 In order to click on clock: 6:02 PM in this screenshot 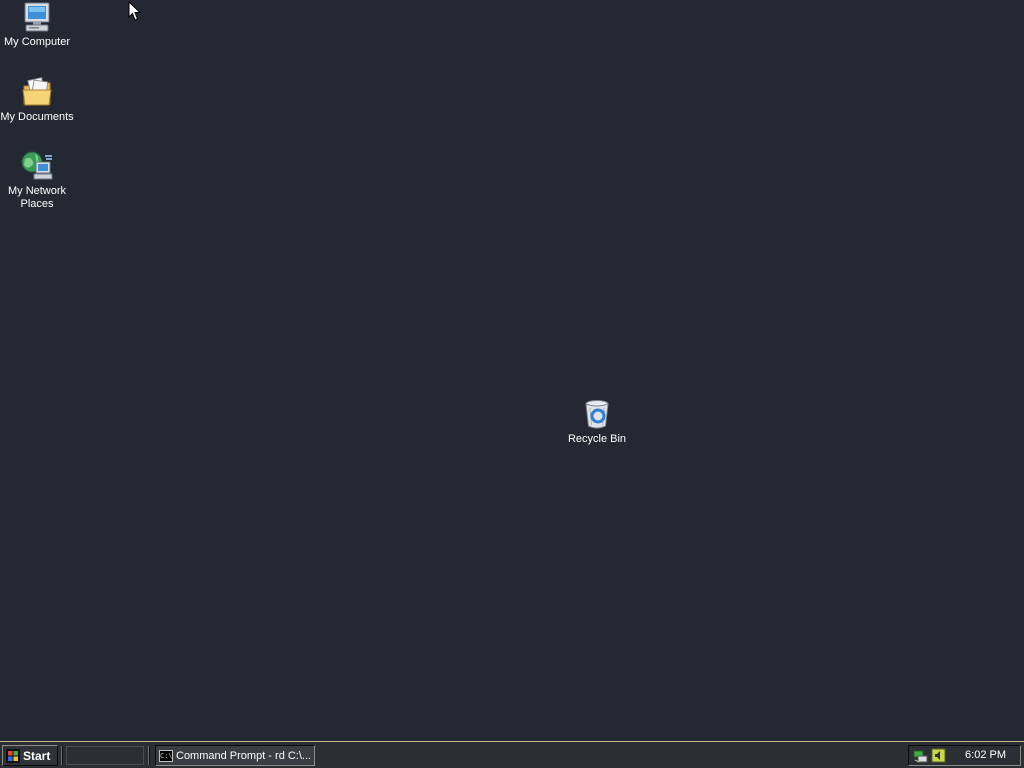, I will do `click(985, 755)`.